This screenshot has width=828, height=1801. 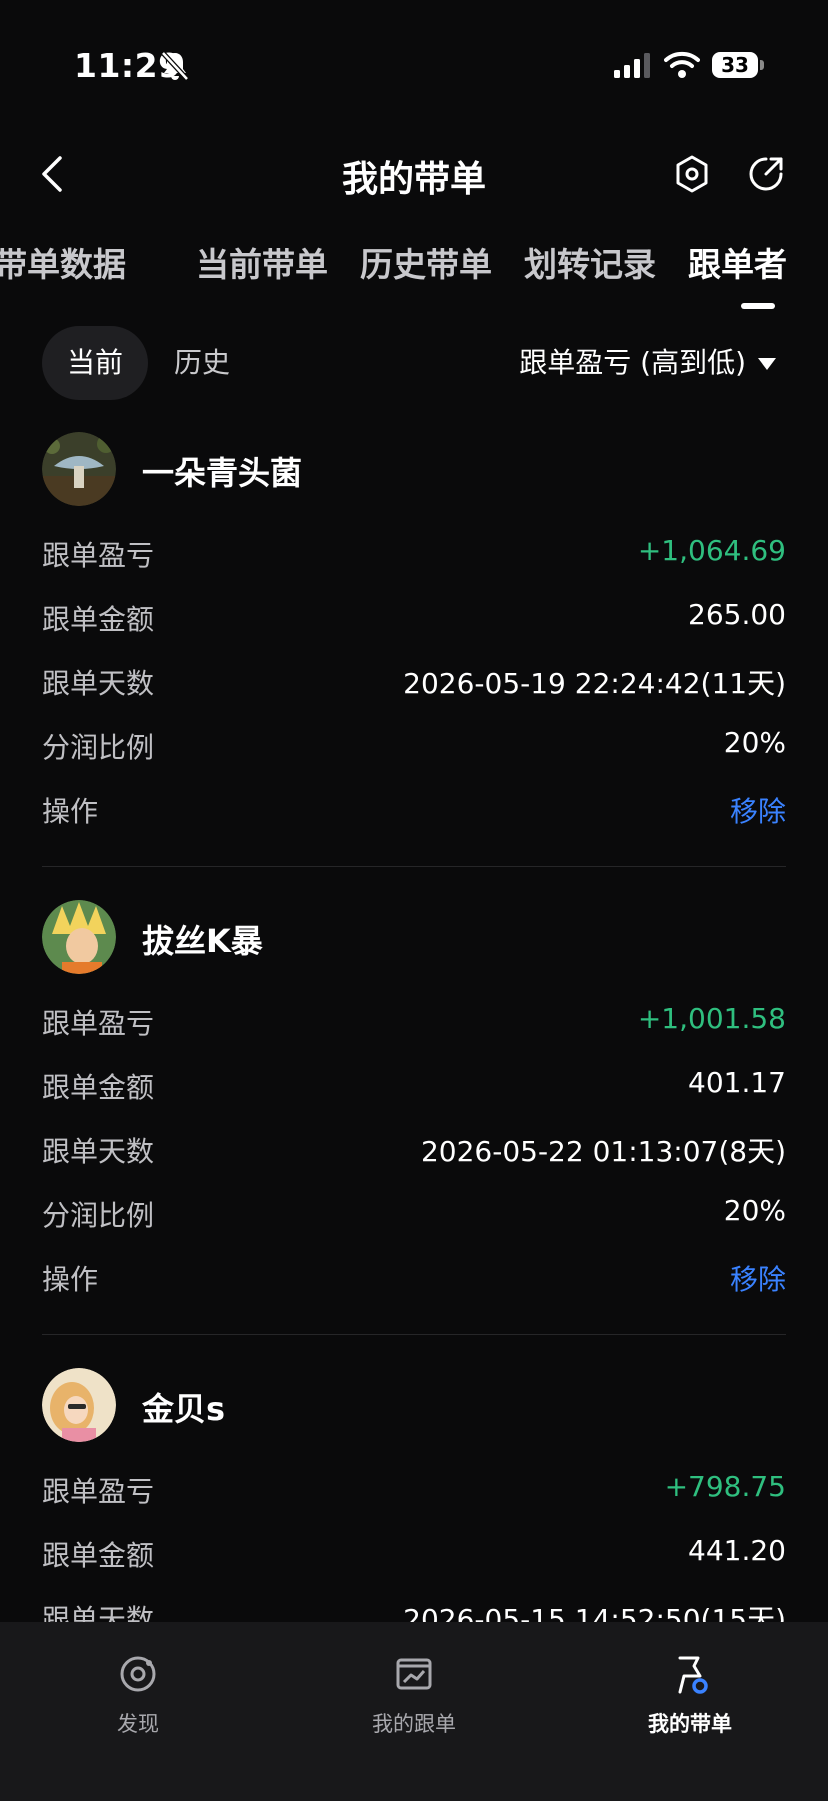 I want to click on row-days: 跟单天数 2026-05-22 01:13:07(8天), so click(x=414, y=1148).